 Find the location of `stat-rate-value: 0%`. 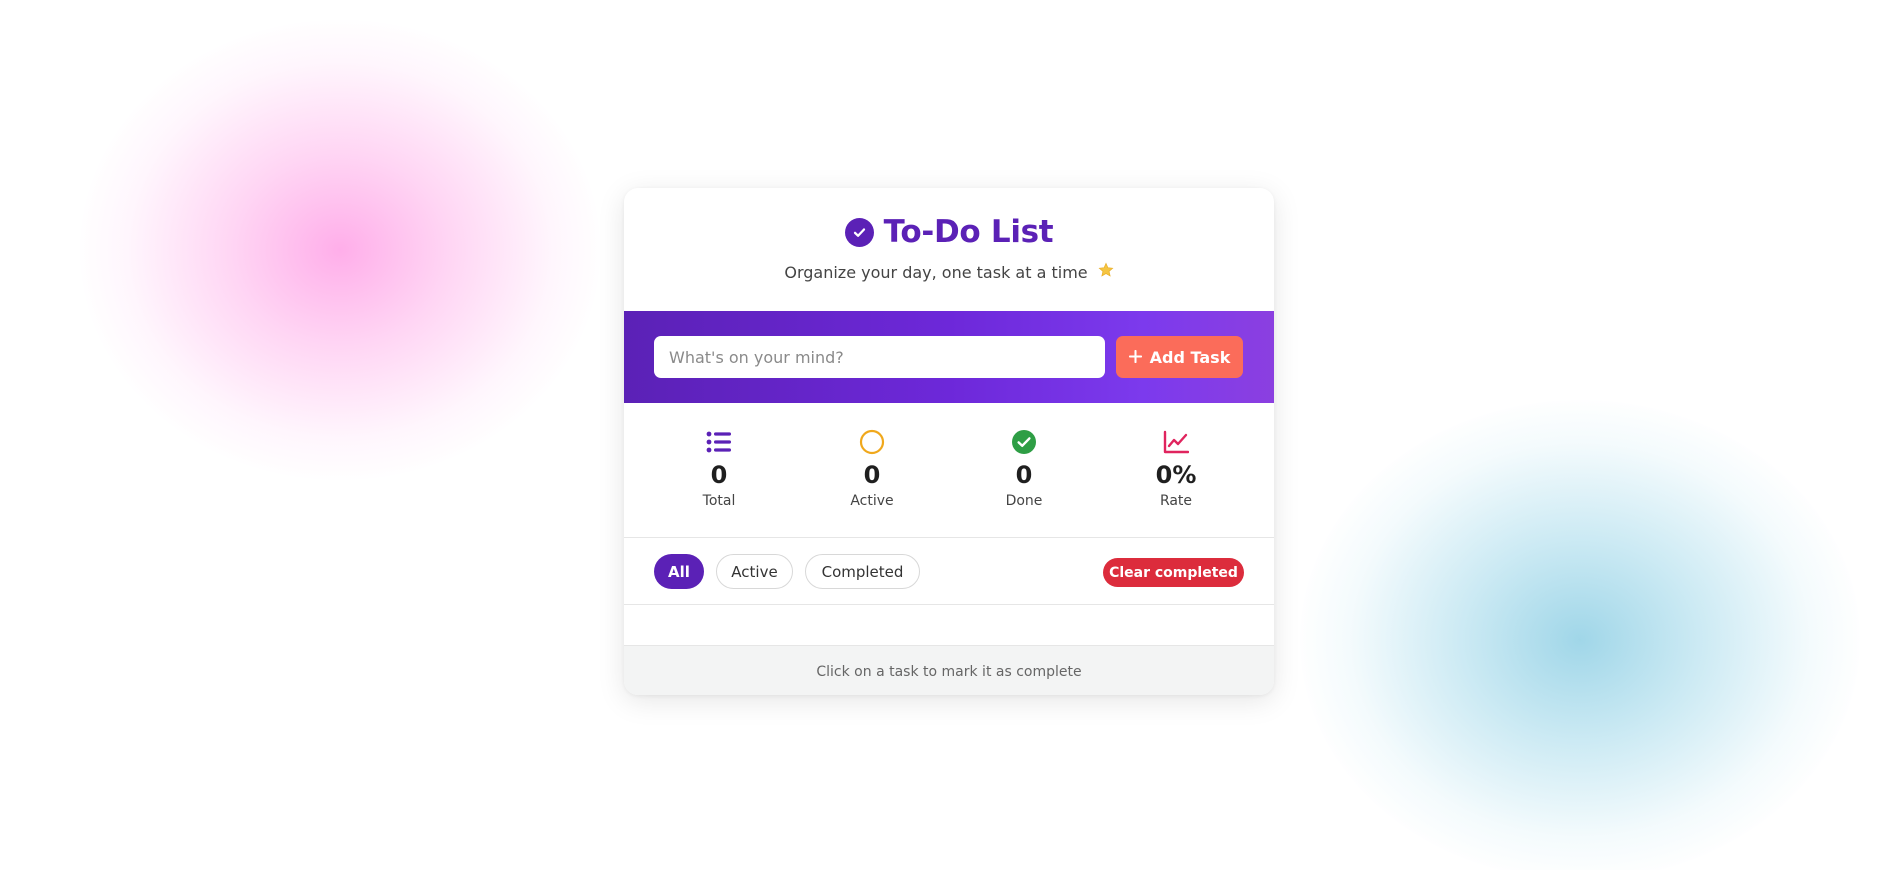

stat-rate-value: 0% is located at coordinates (1176, 475).